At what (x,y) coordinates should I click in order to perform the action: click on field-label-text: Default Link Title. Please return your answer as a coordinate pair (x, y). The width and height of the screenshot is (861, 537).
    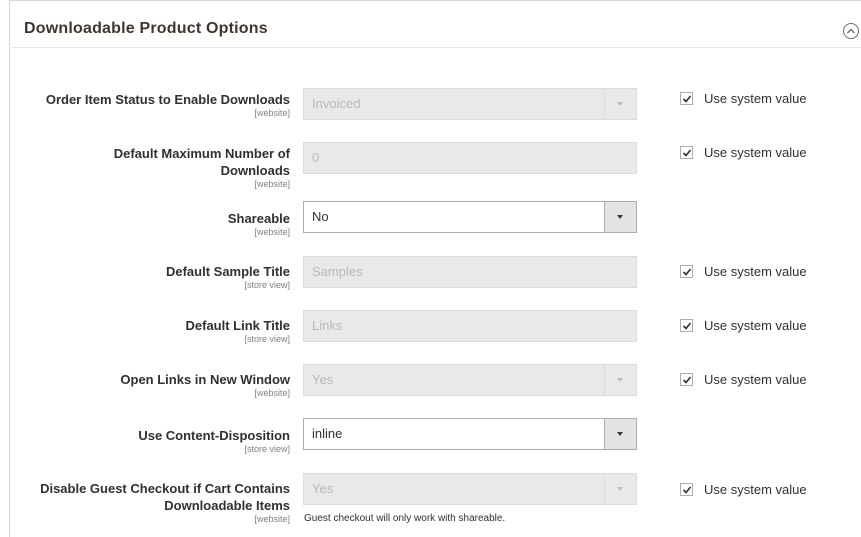
    Looking at the image, I should click on (238, 325).